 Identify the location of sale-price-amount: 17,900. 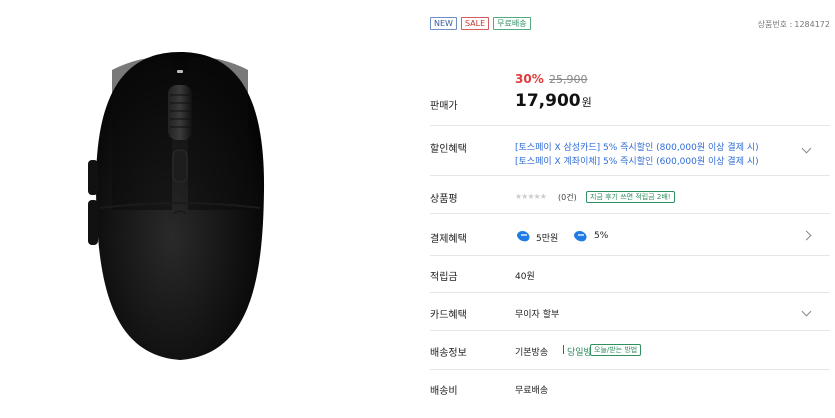
(548, 101).